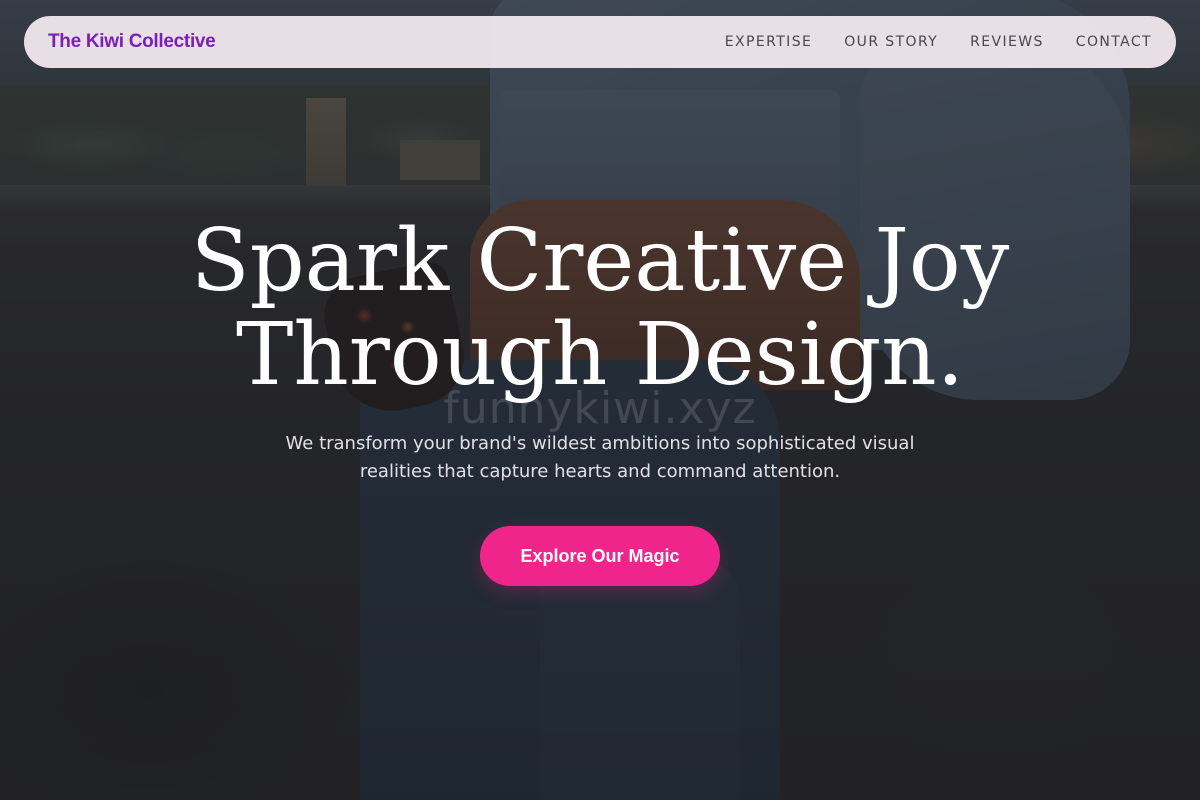 The height and width of the screenshot is (800, 1200). I want to click on nav-link-our-story: OUR STORY, so click(891, 42).